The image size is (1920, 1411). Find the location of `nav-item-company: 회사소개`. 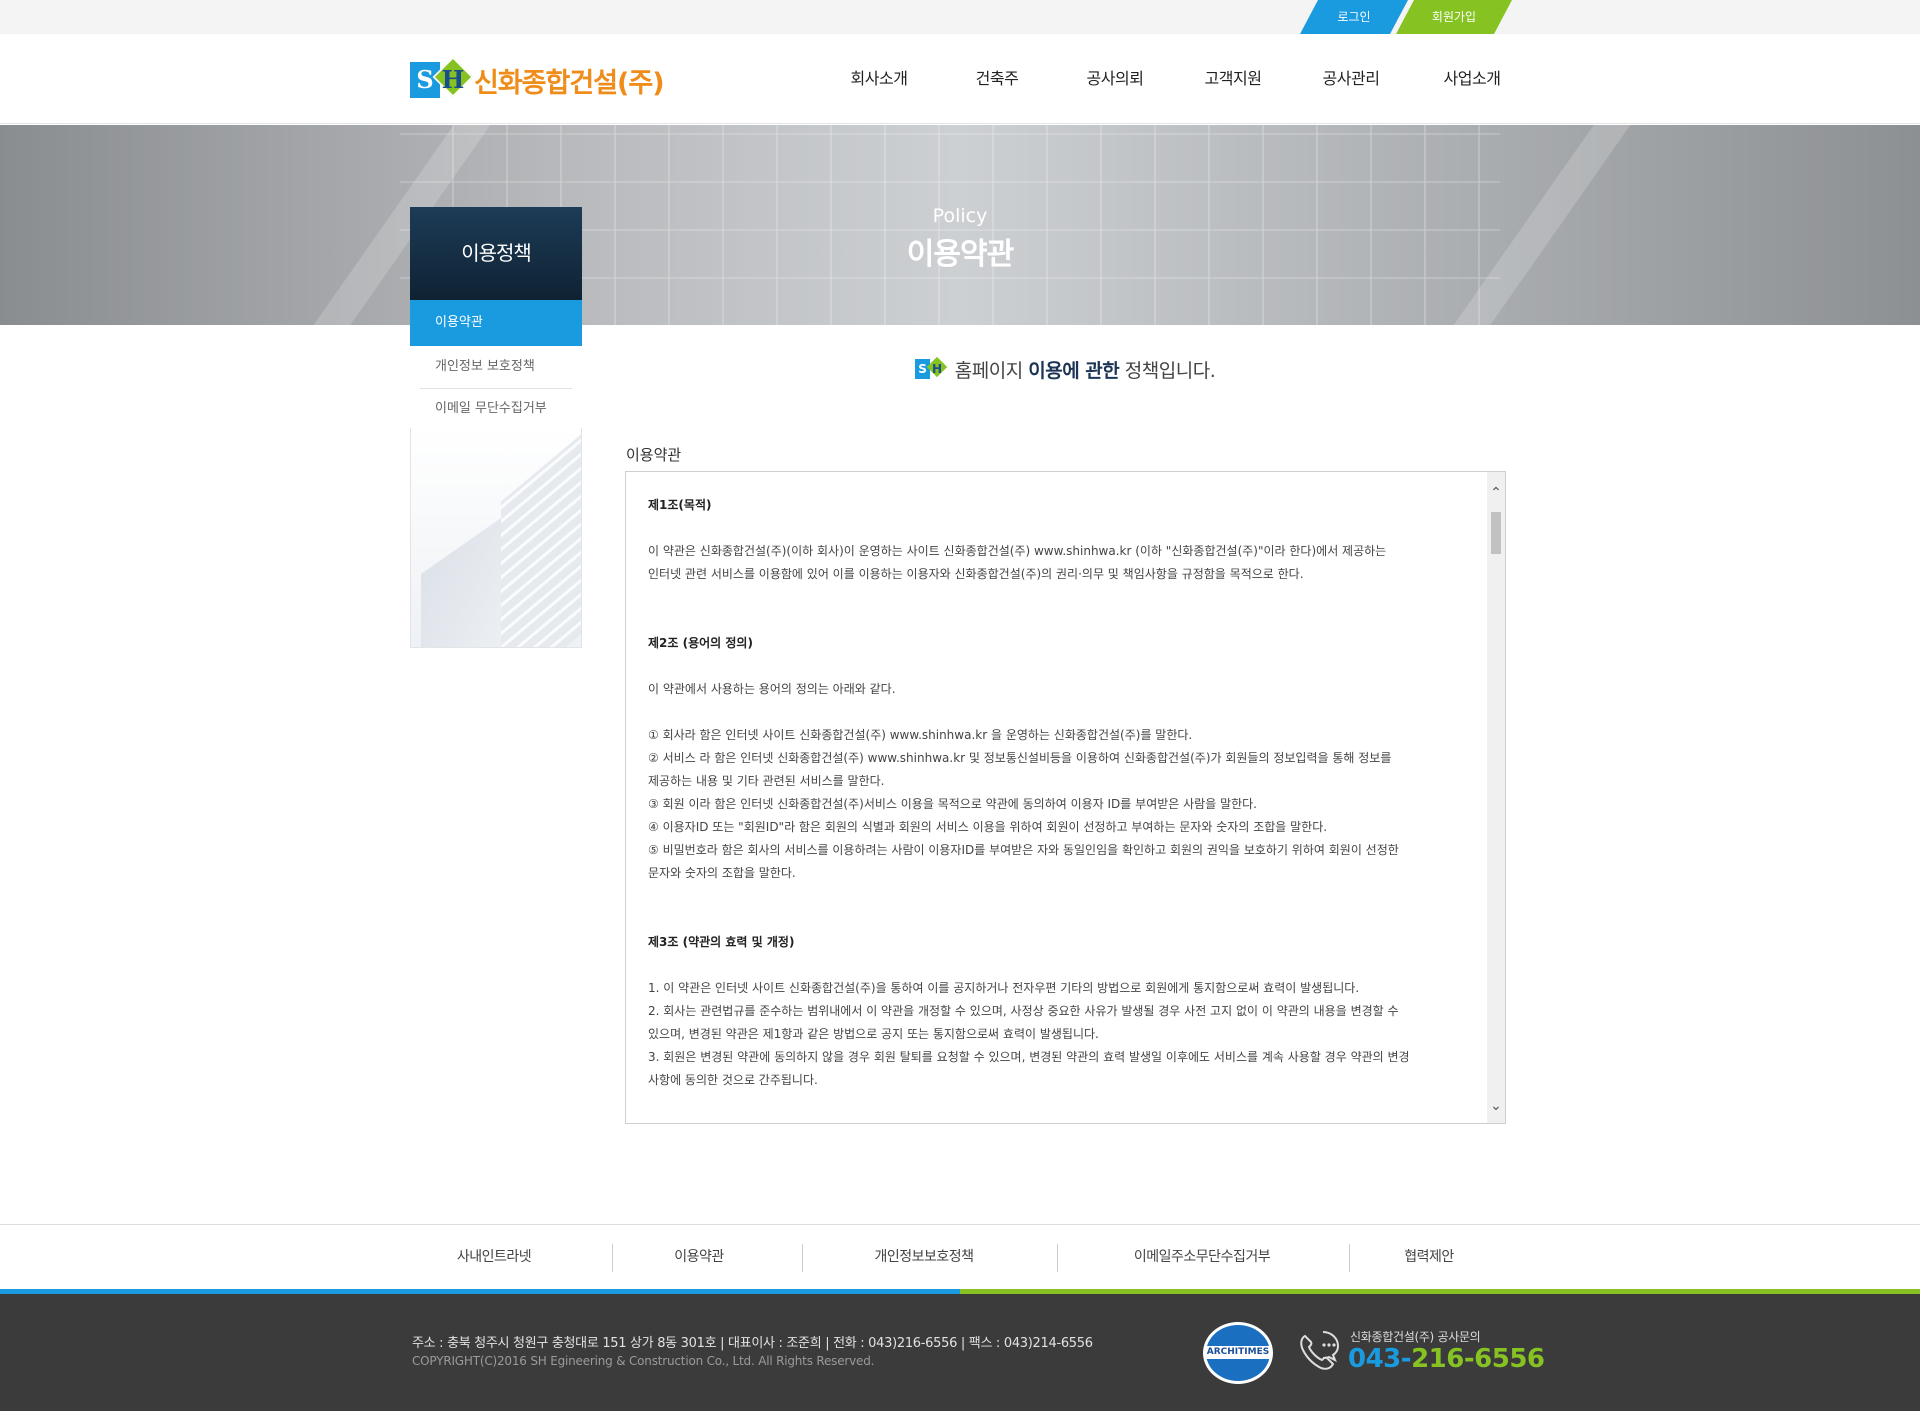

nav-item-company: 회사소개 is located at coordinates (879, 79).